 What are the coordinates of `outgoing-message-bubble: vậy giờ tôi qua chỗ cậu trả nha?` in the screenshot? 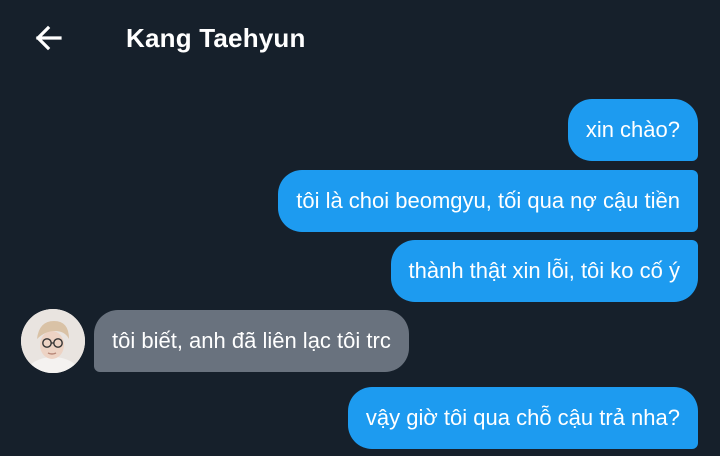 It's located at (522, 418).